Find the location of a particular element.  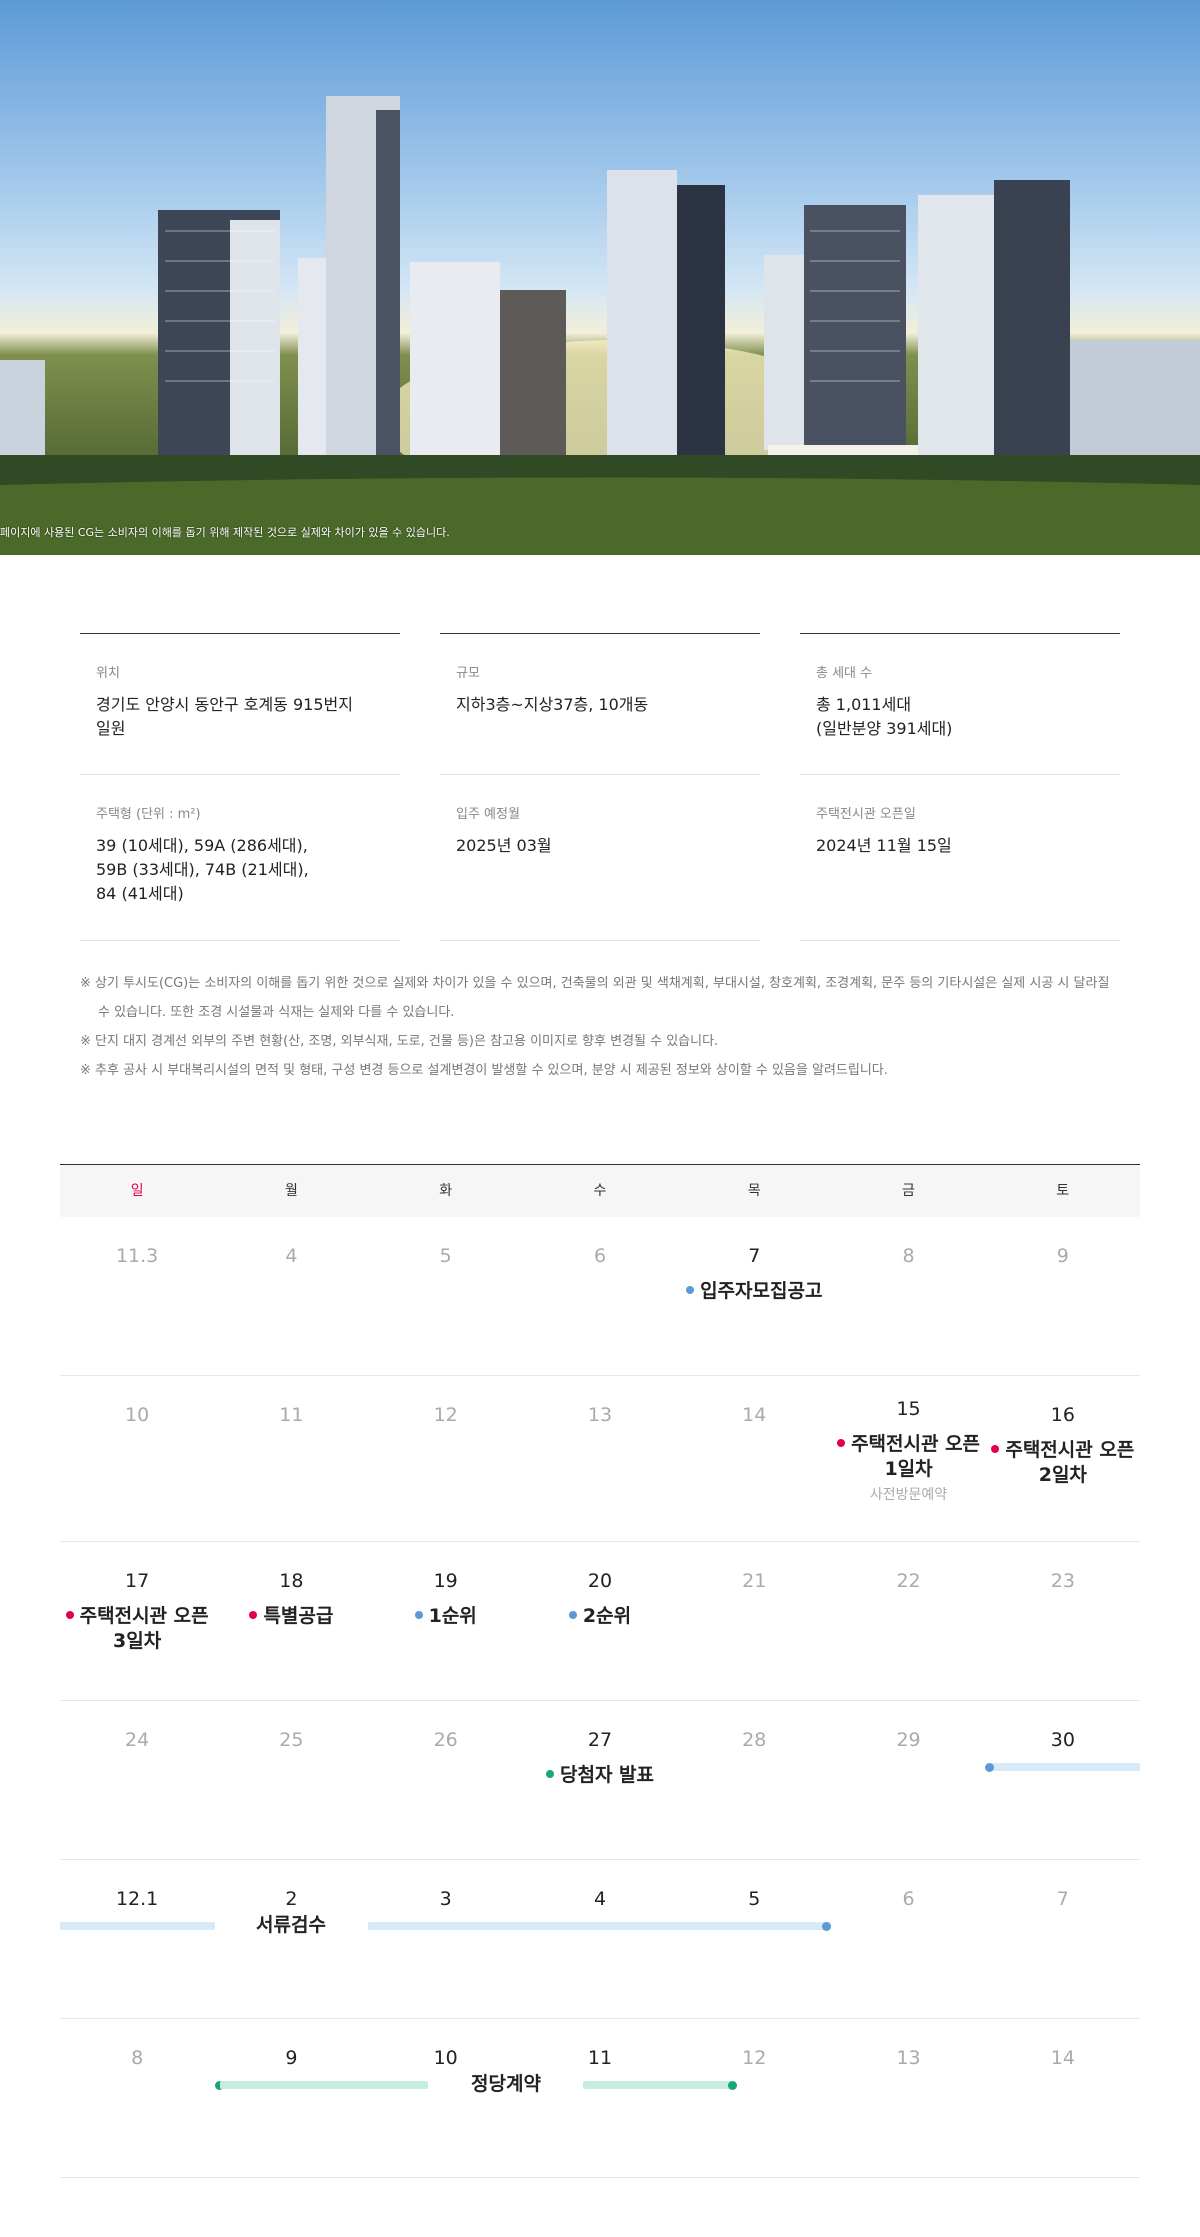

day-cell: 6 is located at coordinates (908, 1939).